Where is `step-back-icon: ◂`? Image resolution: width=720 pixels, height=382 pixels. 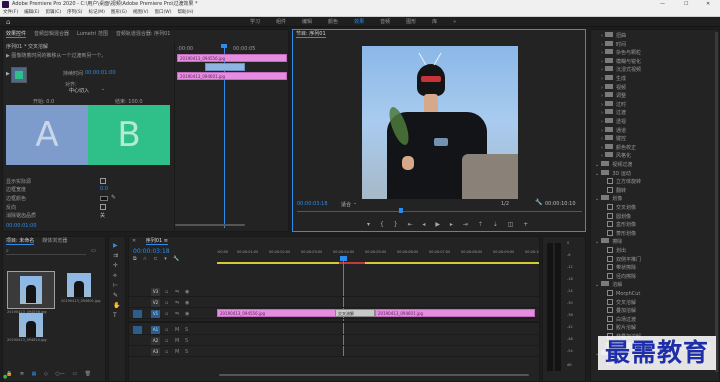 step-back-icon: ◂ is located at coordinates (423, 224).